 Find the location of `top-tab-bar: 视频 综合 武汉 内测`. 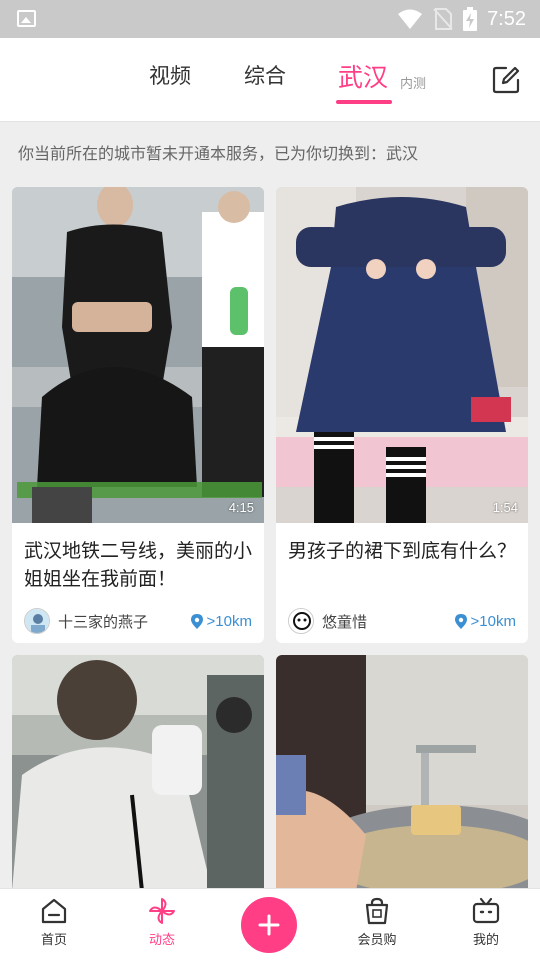

top-tab-bar: 视频 综合 武汉 内测 is located at coordinates (270, 80).